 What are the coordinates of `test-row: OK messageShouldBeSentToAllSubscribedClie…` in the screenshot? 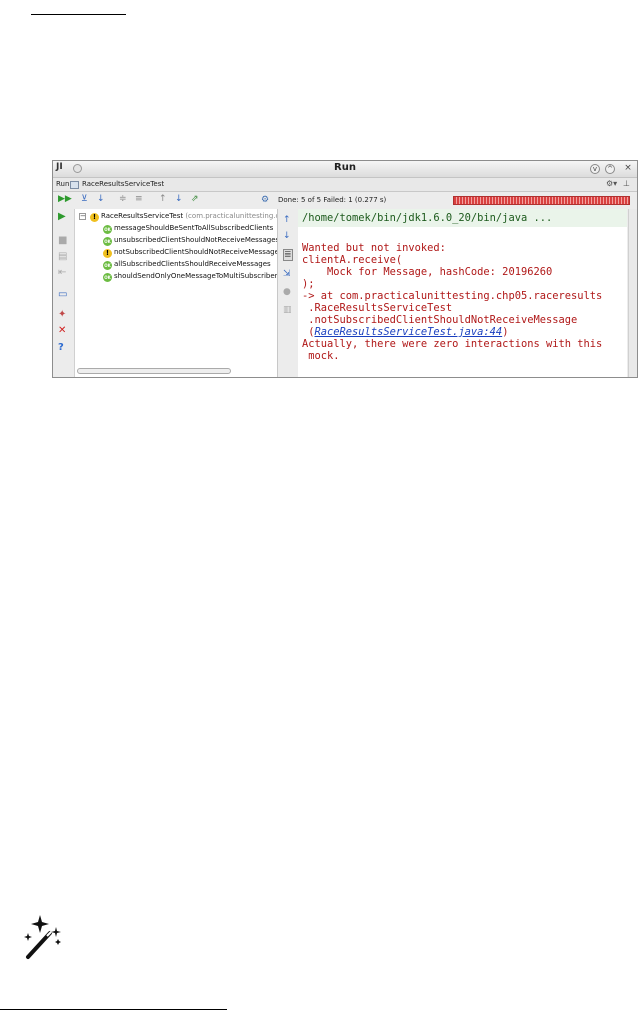 It's located at (188, 228).